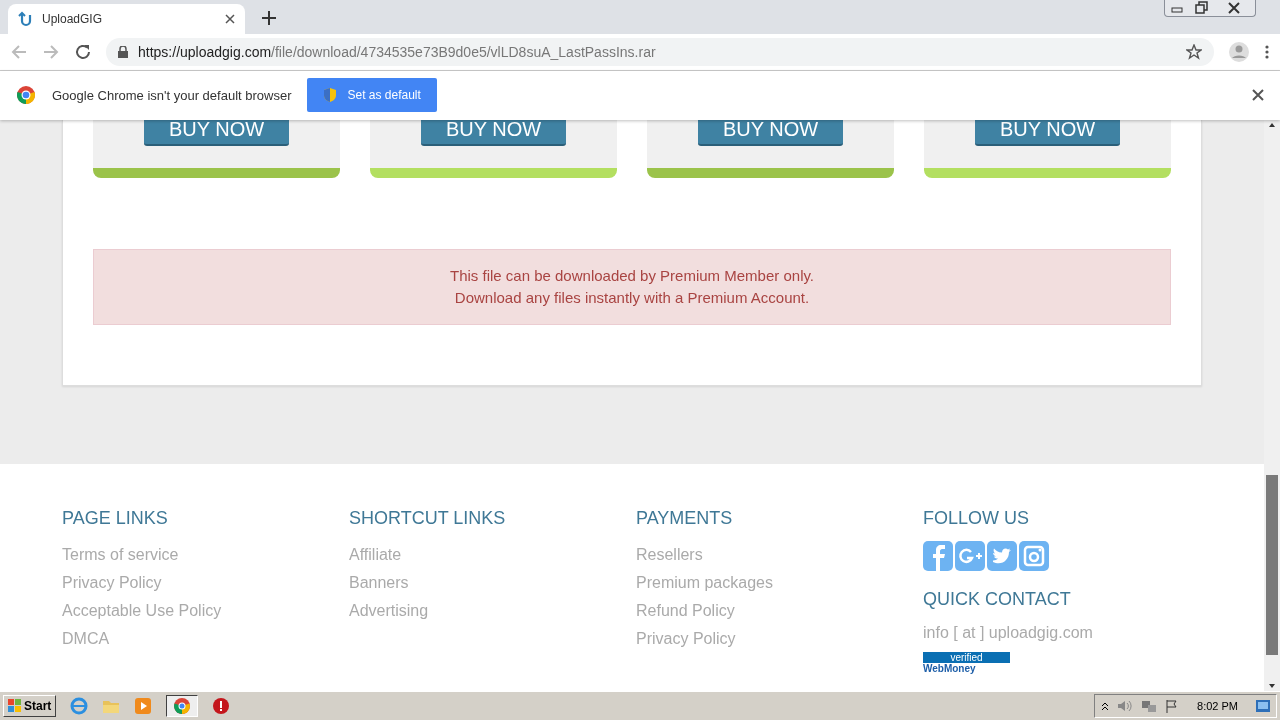 The width and height of the screenshot is (1280, 720). Describe the element at coordinates (685, 519) in the screenshot. I see `footer-heading: PAYMENTS` at that location.